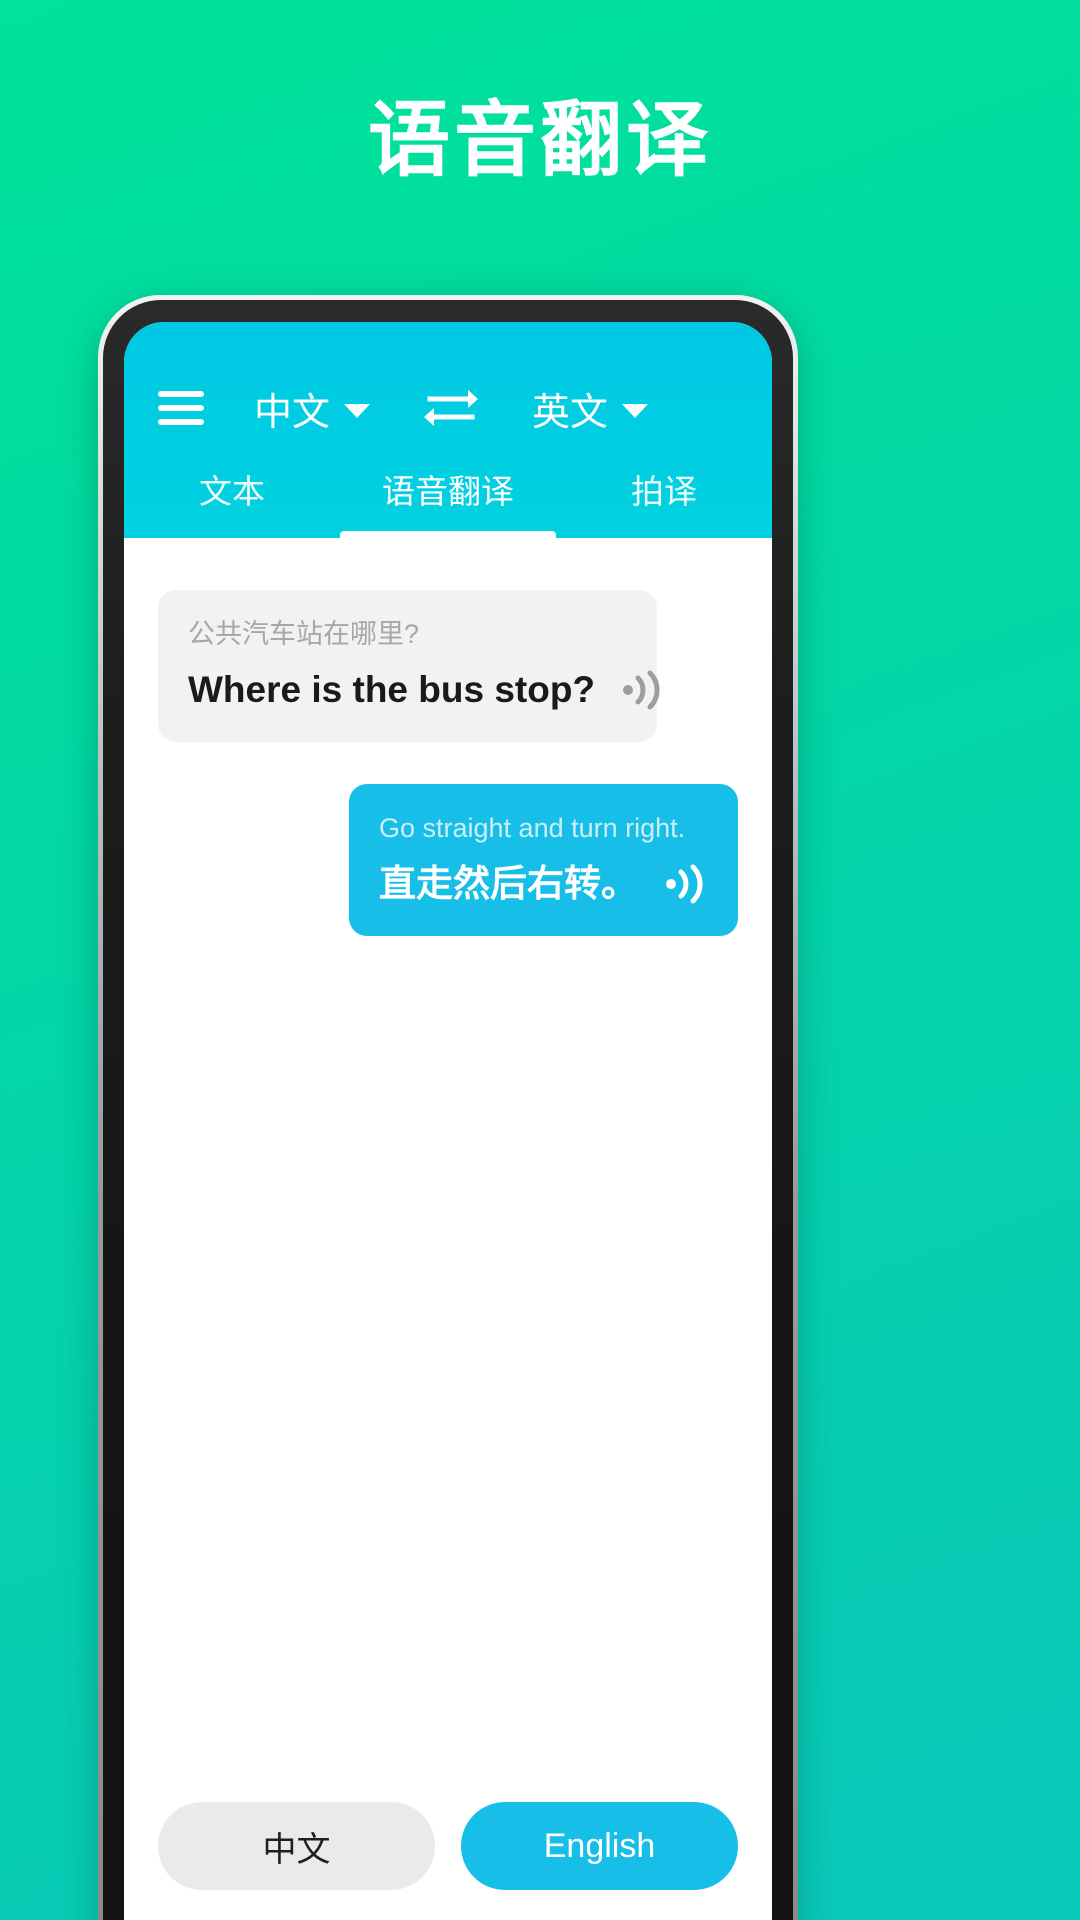 The height and width of the screenshot is (1920, 1080). I want to click on bottom-action-bar: 中文 English, so click(448, 1861).